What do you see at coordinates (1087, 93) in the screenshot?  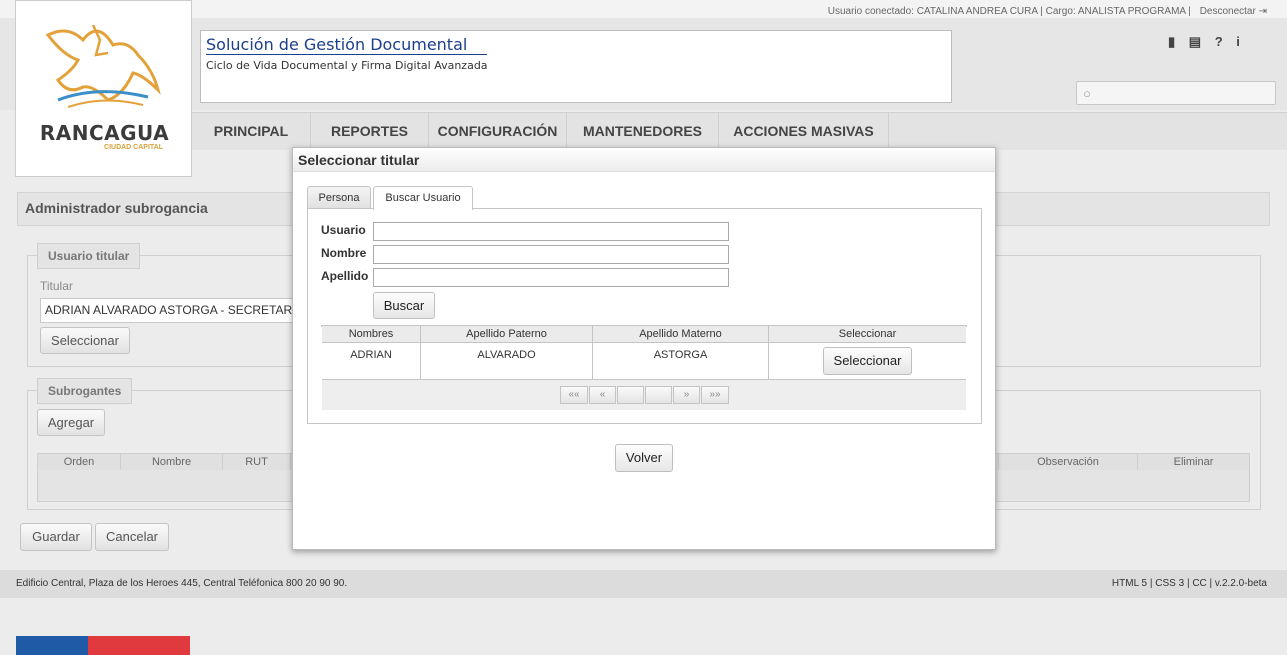 I see `search-icon: ○` at bounding box center [1087, 93].